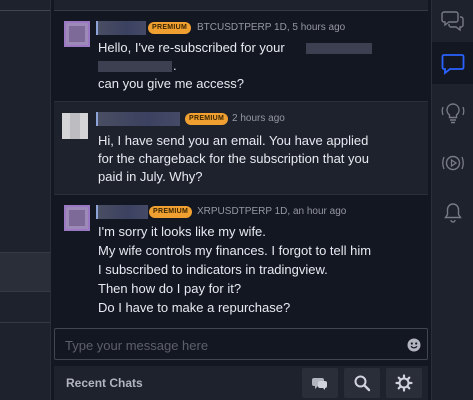 The height and width of the screenshot is (400, 473). I want to click on message-text-line: paid in July. Why?, so click(150, 176).